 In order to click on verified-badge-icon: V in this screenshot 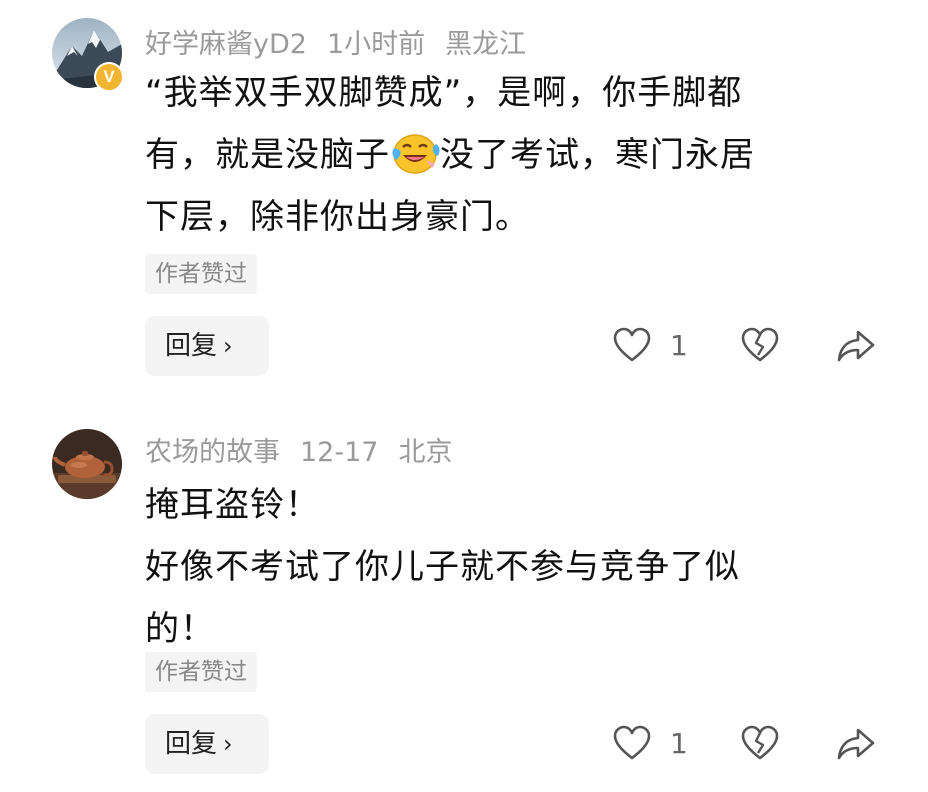, I will do `click(109, 77)`.